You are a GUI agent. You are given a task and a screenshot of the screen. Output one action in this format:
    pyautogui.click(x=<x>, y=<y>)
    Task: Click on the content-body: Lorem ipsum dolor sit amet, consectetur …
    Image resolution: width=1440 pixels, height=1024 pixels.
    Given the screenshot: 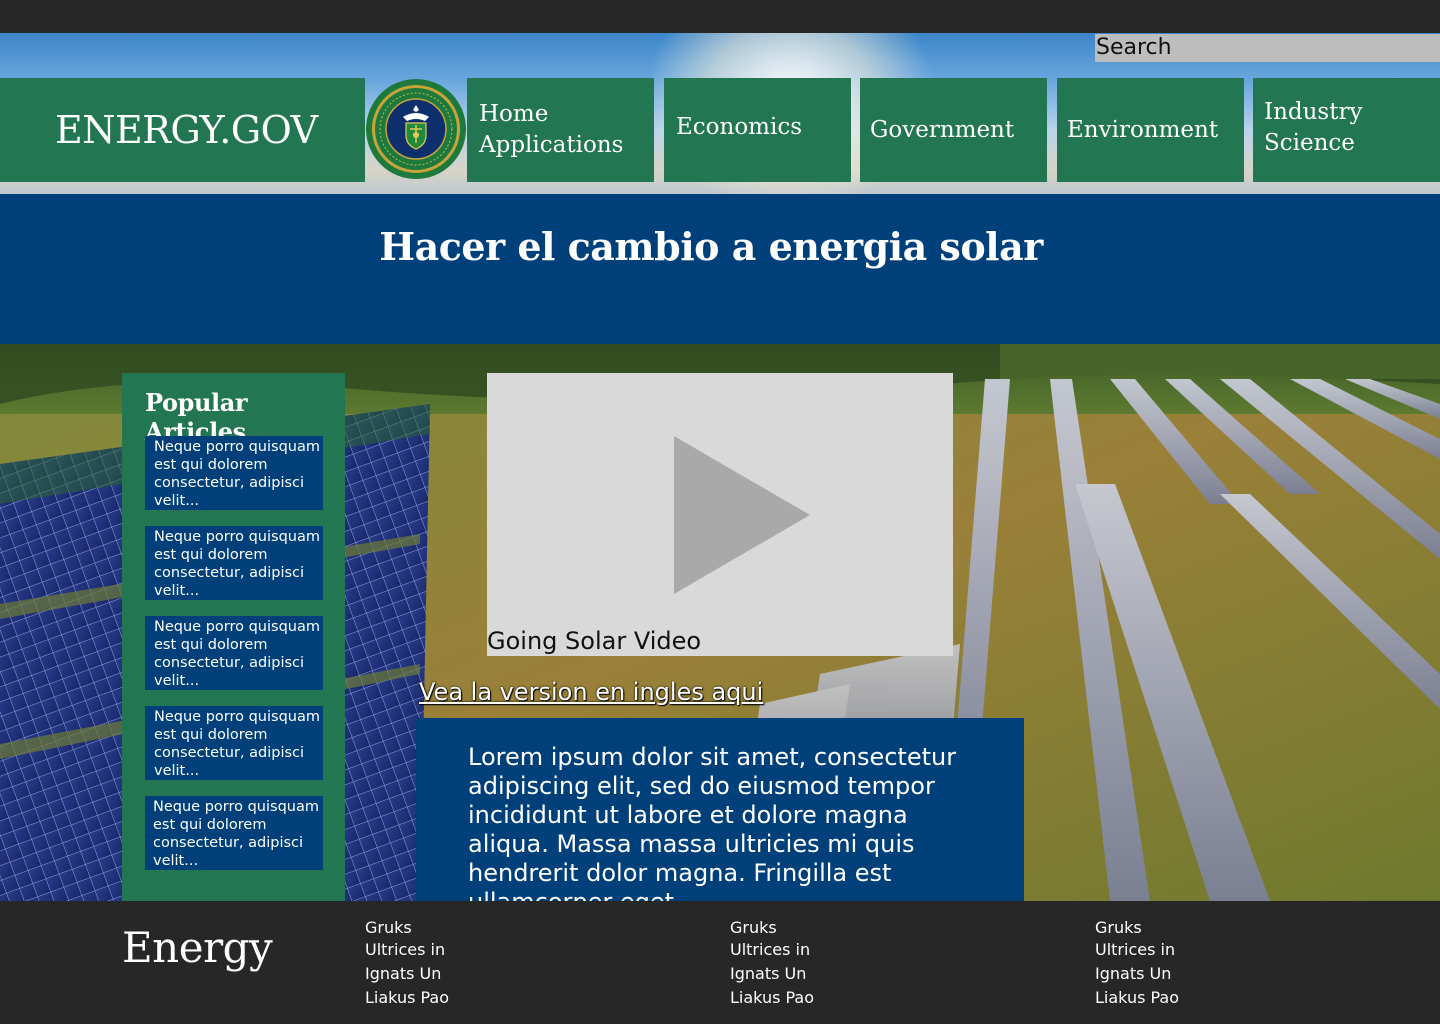 What is the action you would take?
    pyautogui.click(x=712, y=829)
    